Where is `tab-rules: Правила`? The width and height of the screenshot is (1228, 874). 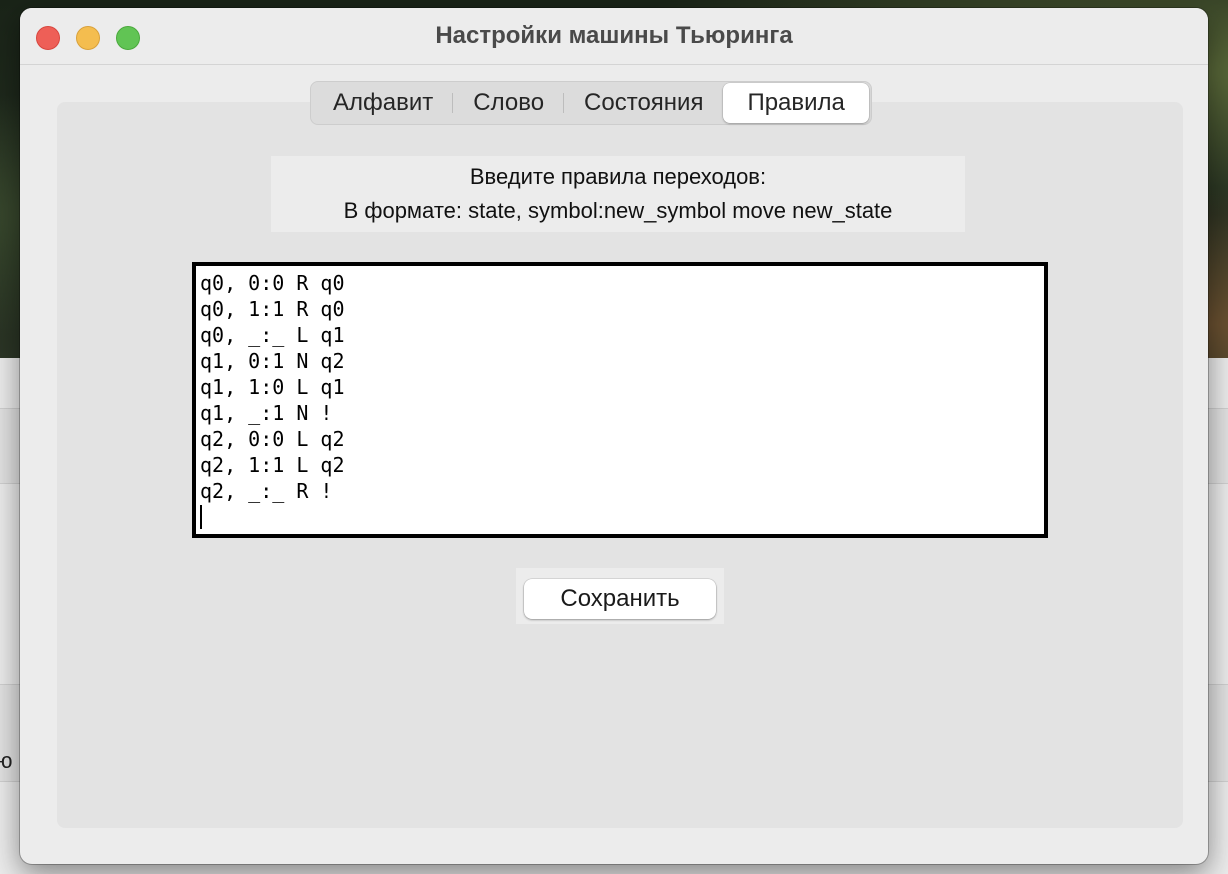 tab-rules: Правила is located at coordinates (796, 103).